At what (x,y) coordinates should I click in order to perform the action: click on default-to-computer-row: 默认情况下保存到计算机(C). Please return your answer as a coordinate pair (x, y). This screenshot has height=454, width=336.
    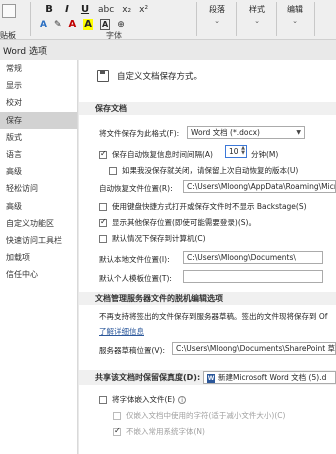
    Looking at the image, I should click on (152, 238).